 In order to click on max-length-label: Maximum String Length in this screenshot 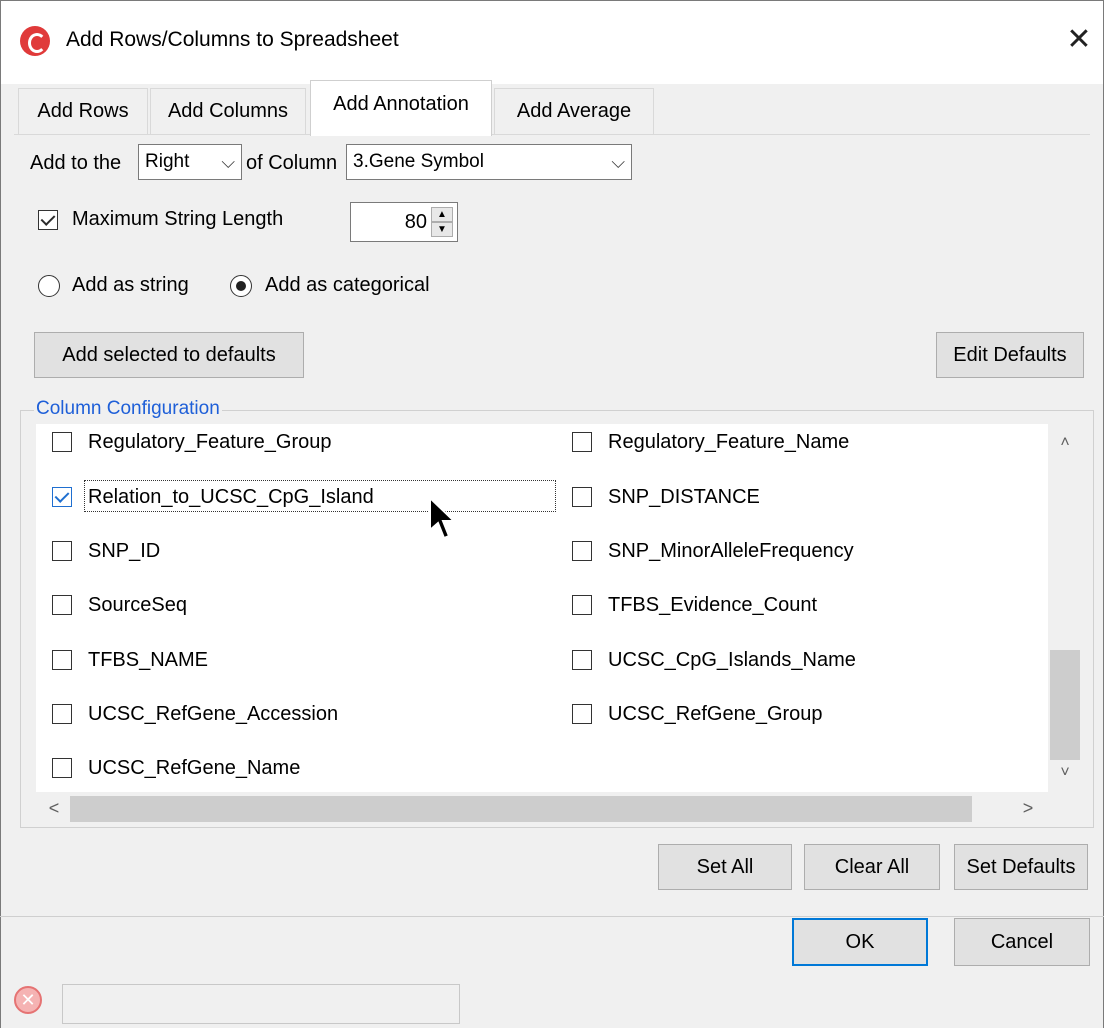, I will do `click(178, 219)`.